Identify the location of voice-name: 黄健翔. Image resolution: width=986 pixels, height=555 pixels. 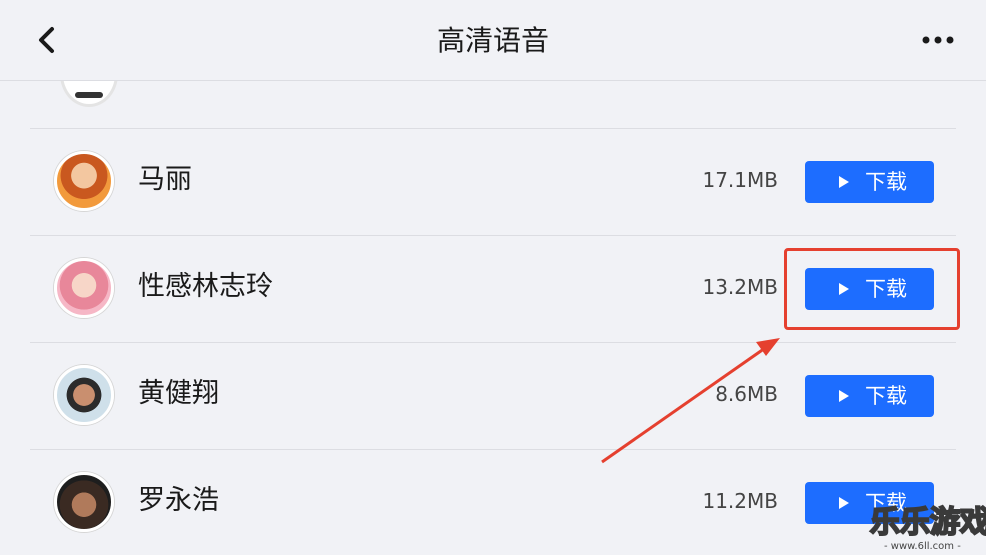
(178, 393).